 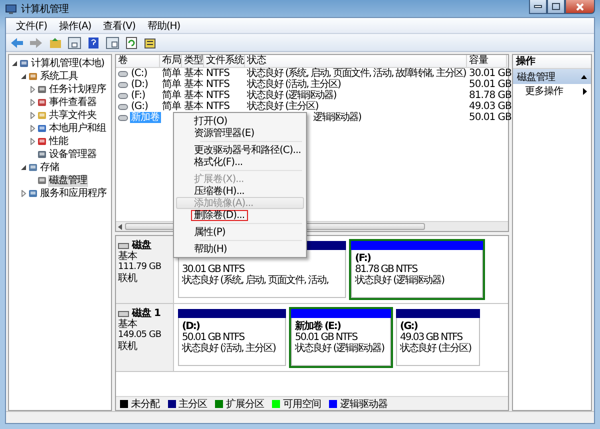 What do you see at coordinates (431, 337) in the screenshot?
I see `partition-size: 49.03 GB NTFS` at bounding box center [431, 337].